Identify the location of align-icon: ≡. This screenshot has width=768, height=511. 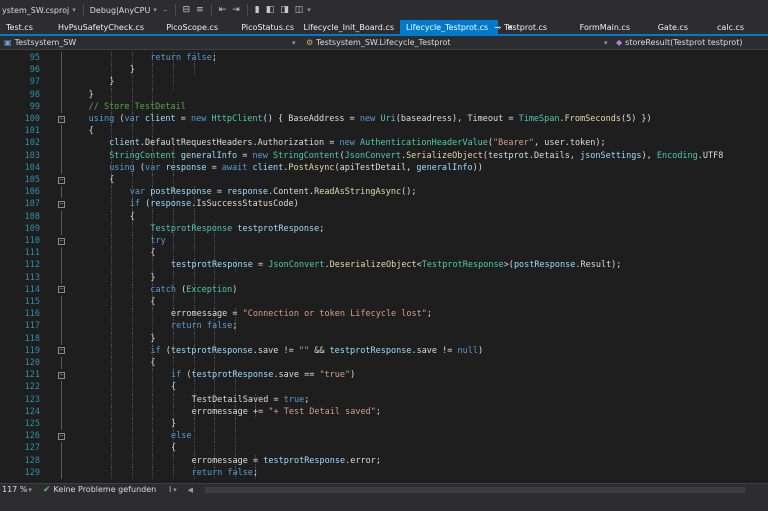
(200, 10).